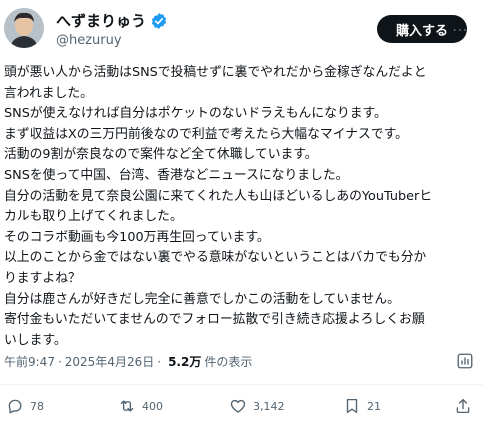 This screenshot has height=425, width=483. What do you see at coordinates (127, 406) in the screenshot?
I see `repost-icon` at bounding box center [127, 406].